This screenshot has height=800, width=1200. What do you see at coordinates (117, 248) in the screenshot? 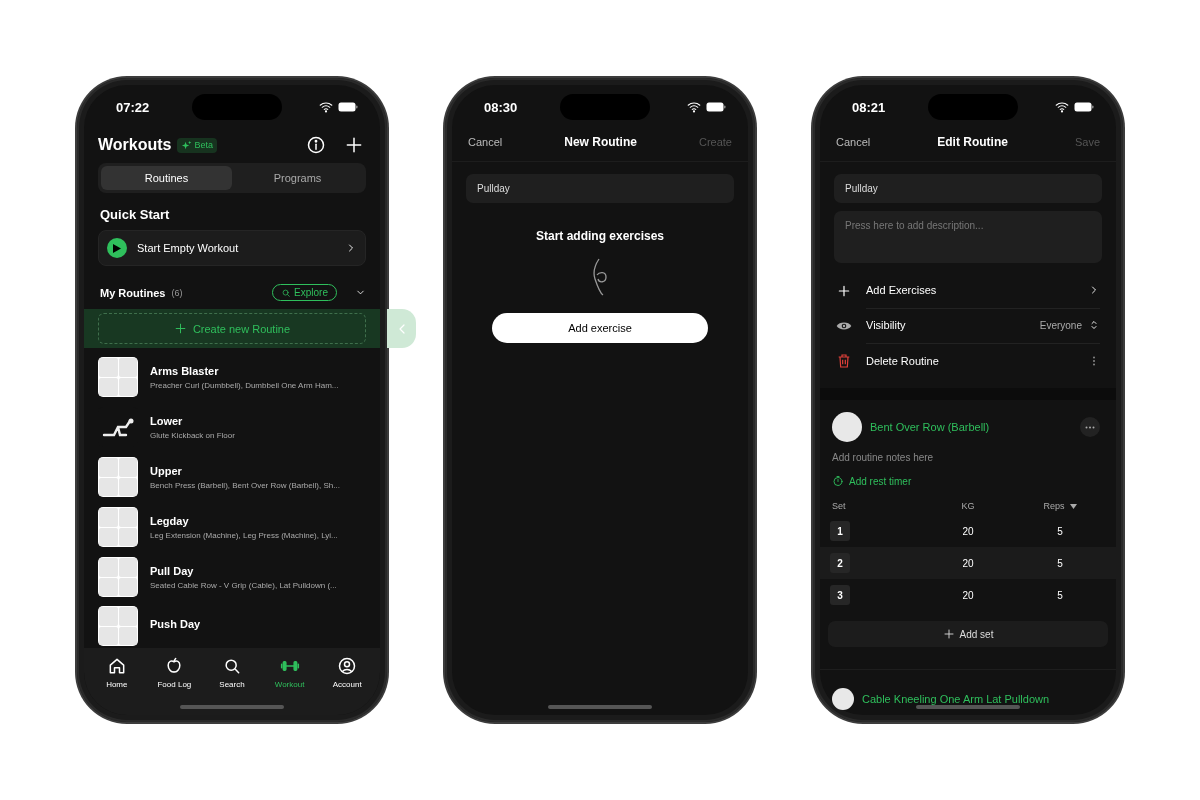
I see `play-icon` at bounding box center [117, 248].